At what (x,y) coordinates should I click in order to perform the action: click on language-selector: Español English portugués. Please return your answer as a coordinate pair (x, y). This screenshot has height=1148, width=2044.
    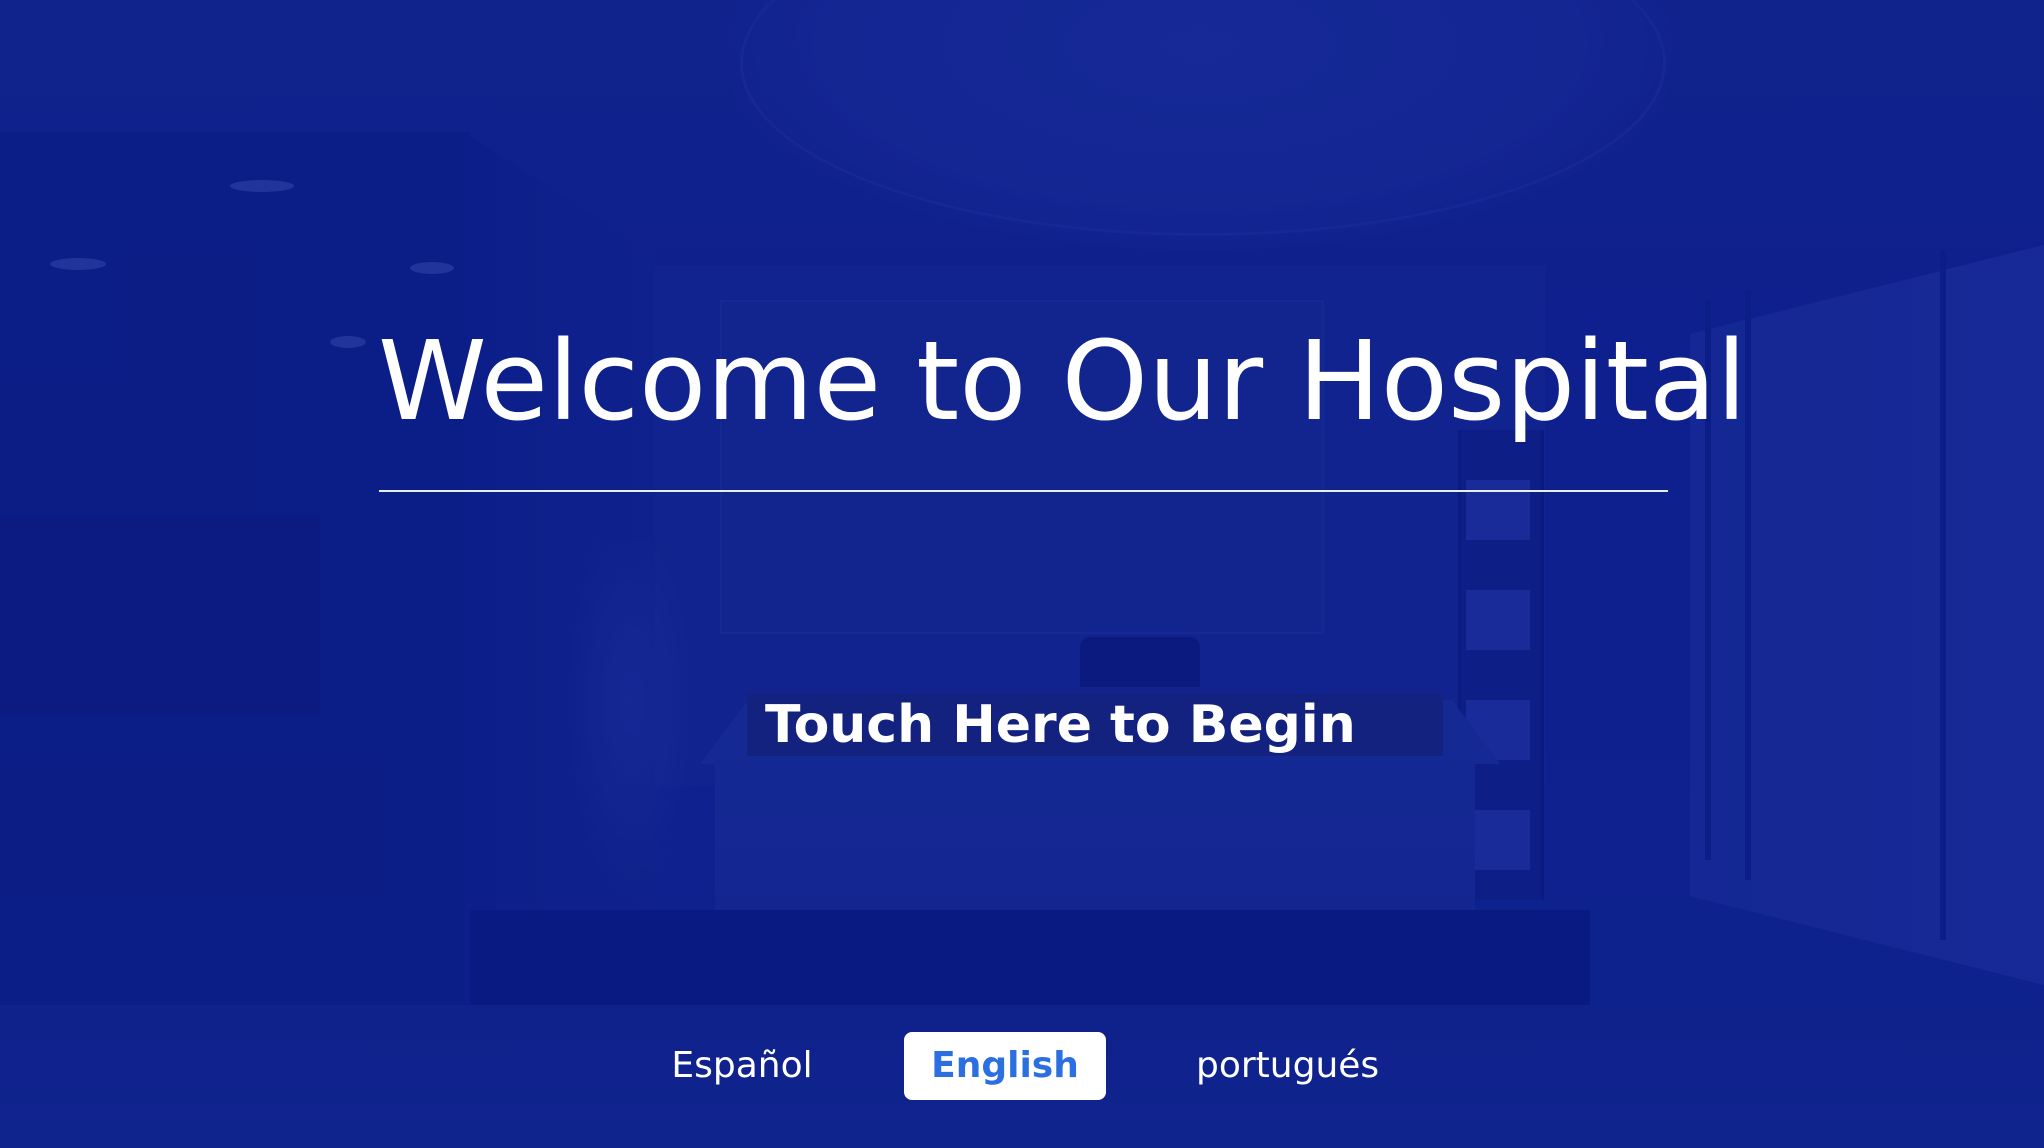
    Looking at the image, I should click on (1022, 1066).